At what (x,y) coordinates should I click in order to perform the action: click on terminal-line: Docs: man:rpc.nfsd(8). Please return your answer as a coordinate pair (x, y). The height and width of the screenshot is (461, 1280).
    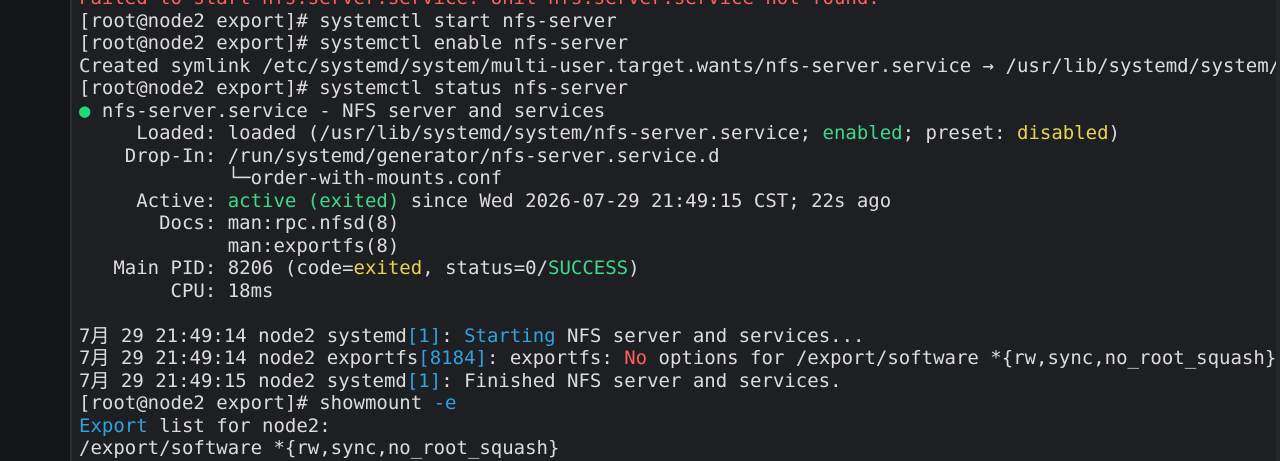
    Looking at the image, I should click on (679, 223).